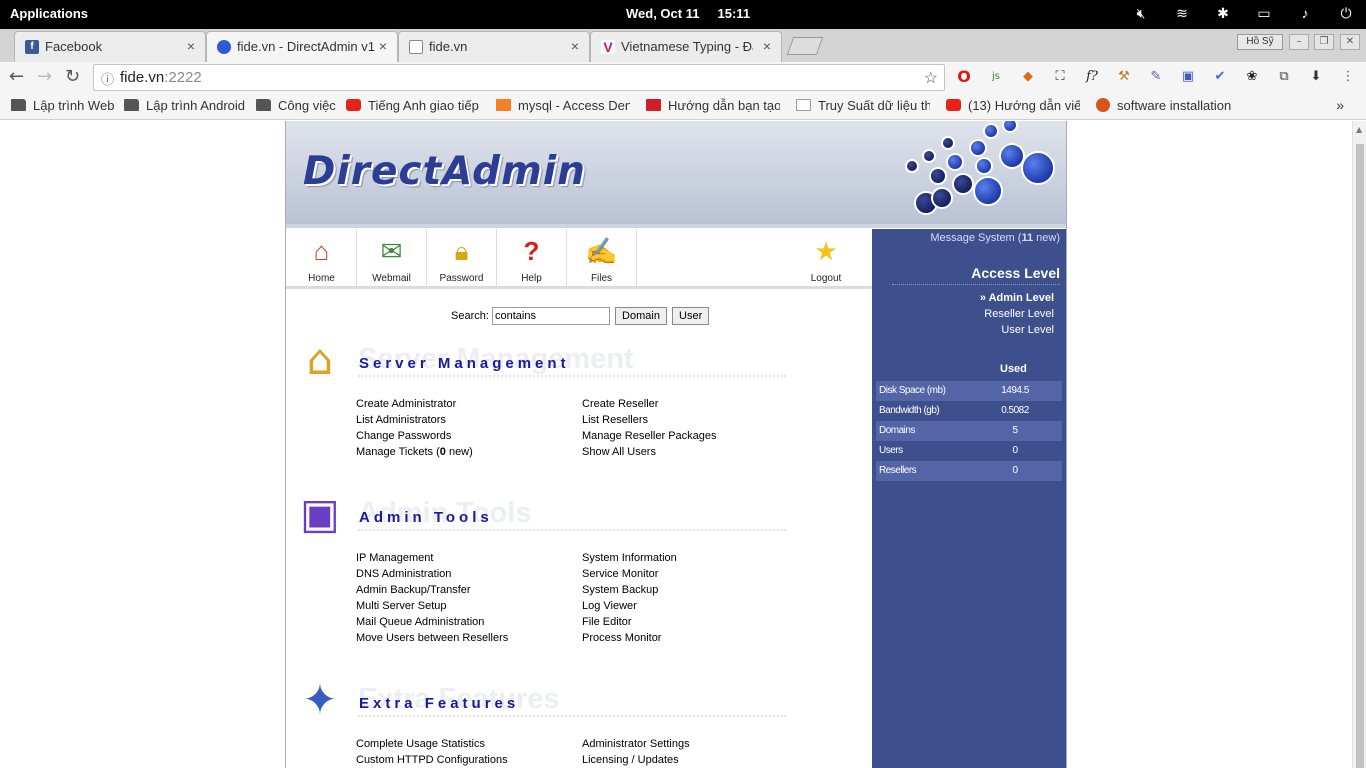 This screenshot has height=768, width=1366. Describe the element at coordinates (414, 436) in the screenshot. I see `link-change-passwords: Change Passwords` at that location.